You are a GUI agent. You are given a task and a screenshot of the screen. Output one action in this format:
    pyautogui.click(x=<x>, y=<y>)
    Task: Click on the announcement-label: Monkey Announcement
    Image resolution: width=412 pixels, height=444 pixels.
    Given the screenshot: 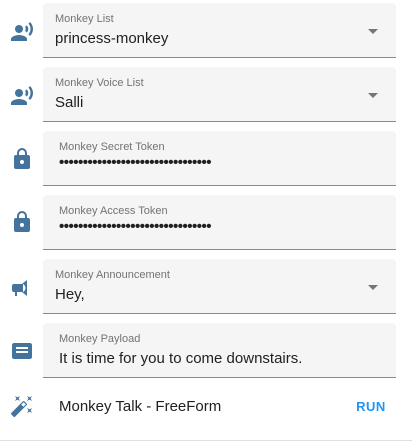 What is the action you would take?
    pyautogui.click(x=112, y=275)
    